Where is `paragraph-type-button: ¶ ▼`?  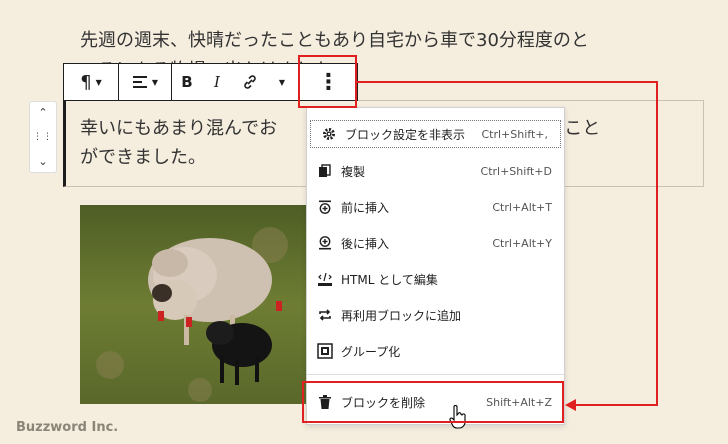 paragraph-type-button: ¶ ▼ is located at coordinates (91, 82).